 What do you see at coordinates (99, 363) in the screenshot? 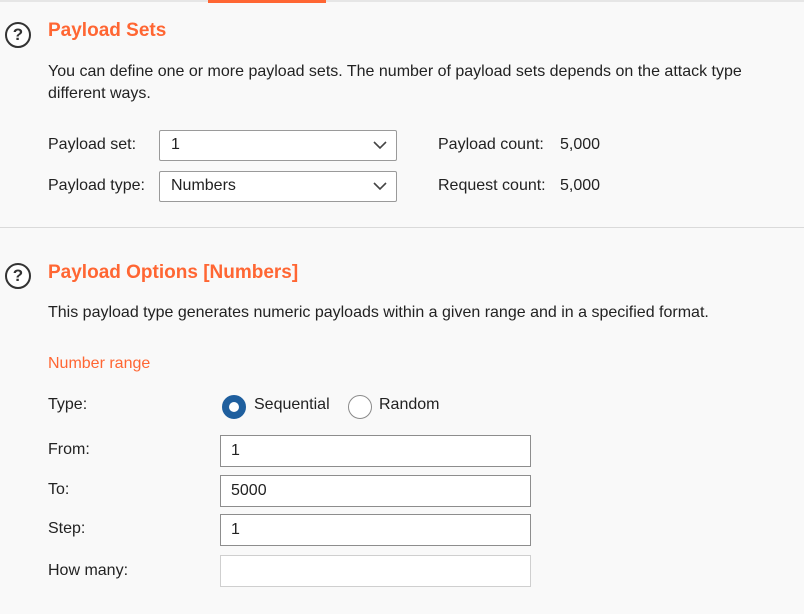
I see `number-range-heading: Number range` at bounding box center [99, 363].